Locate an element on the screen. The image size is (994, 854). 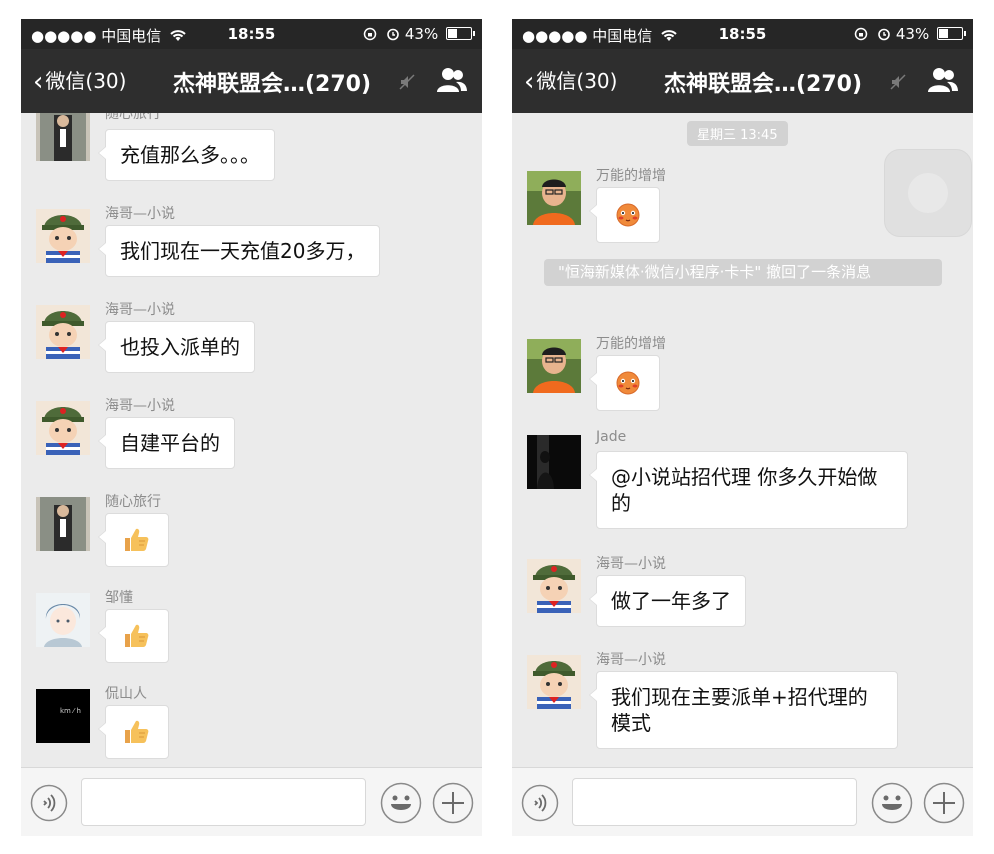
timestamp-pill: 星期三 13:45 is located at coordinates (737, 133).